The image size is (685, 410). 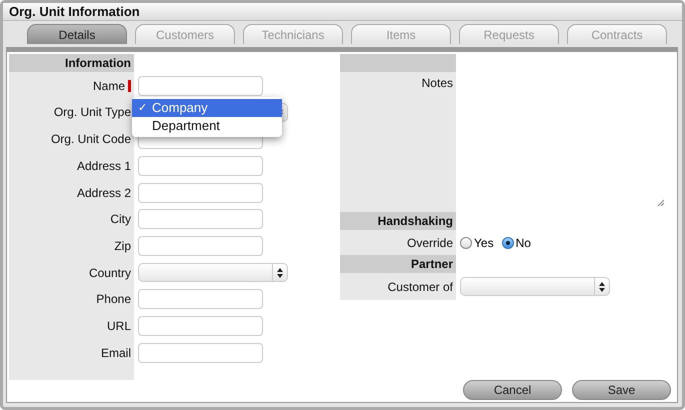 I want to click on section-heading: Partner, so click(x=398, y=264).